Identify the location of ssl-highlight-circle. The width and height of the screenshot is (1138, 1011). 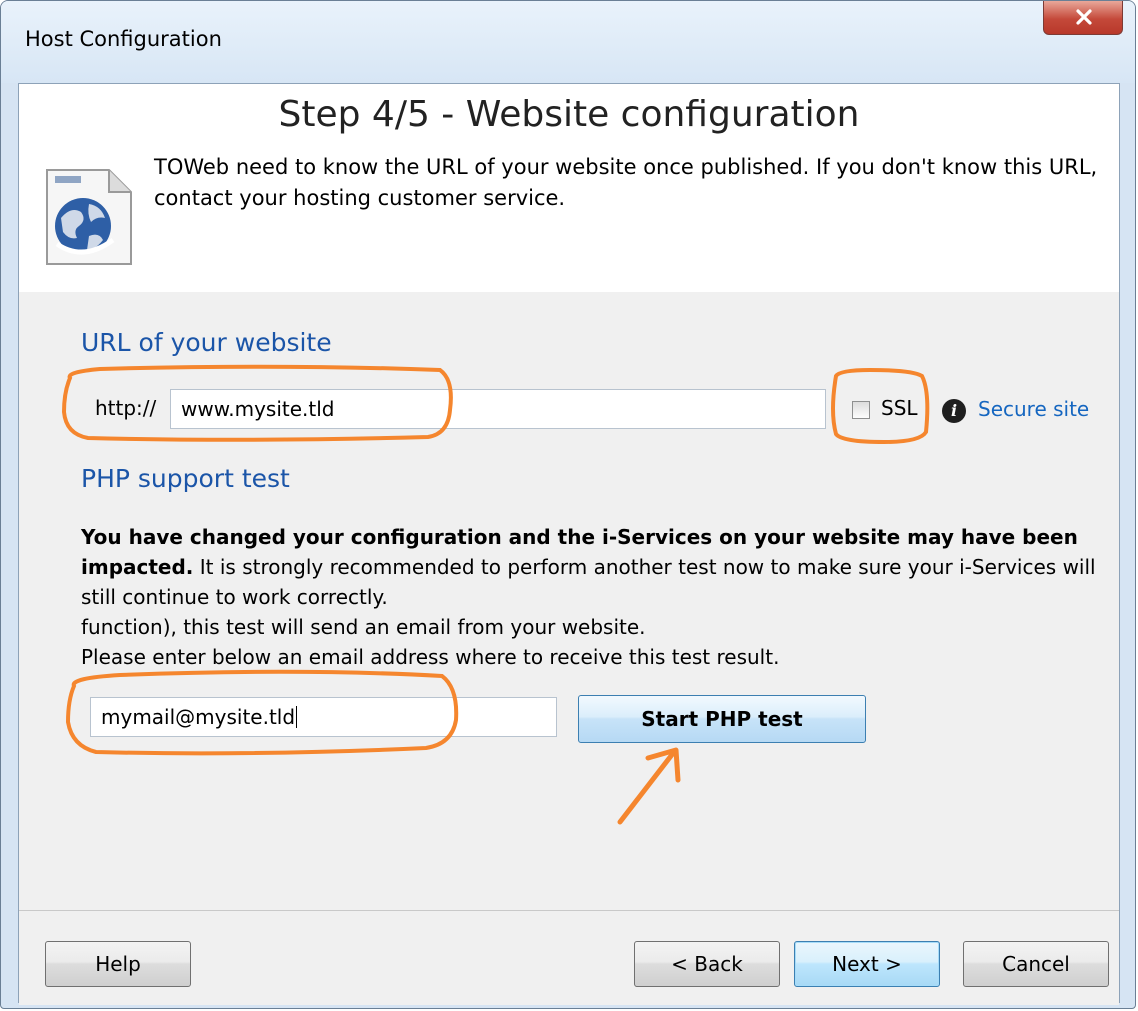
(880, 406).